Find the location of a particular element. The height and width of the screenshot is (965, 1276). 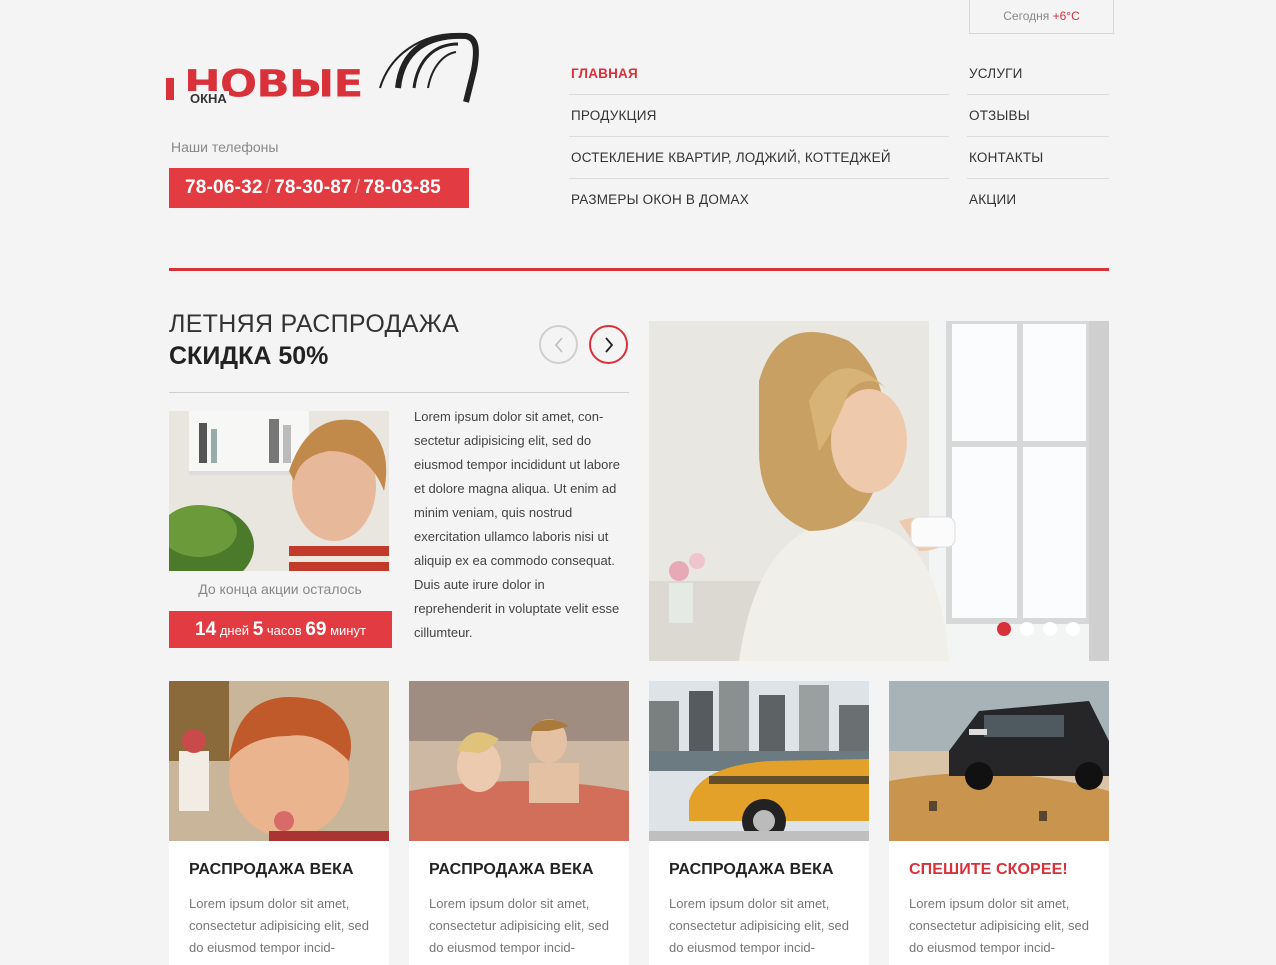

hero-slider is located at coordinates (879, 491).